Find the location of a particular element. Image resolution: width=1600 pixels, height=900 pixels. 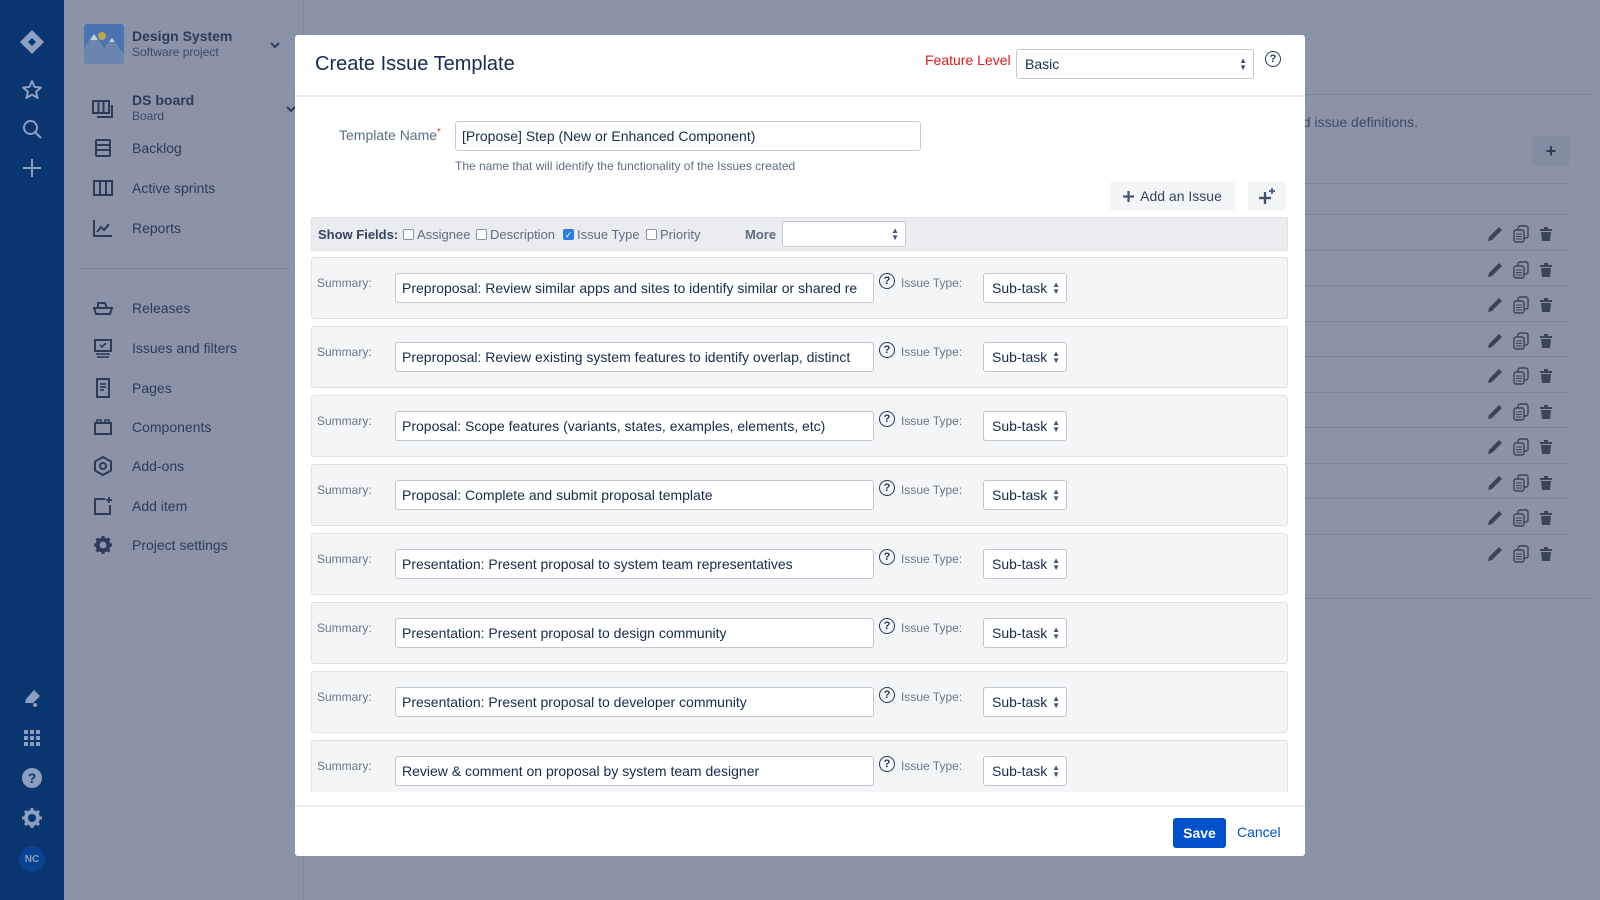

sidebar-item-ds-board: DS board Board is located at coordinates (194, 109).